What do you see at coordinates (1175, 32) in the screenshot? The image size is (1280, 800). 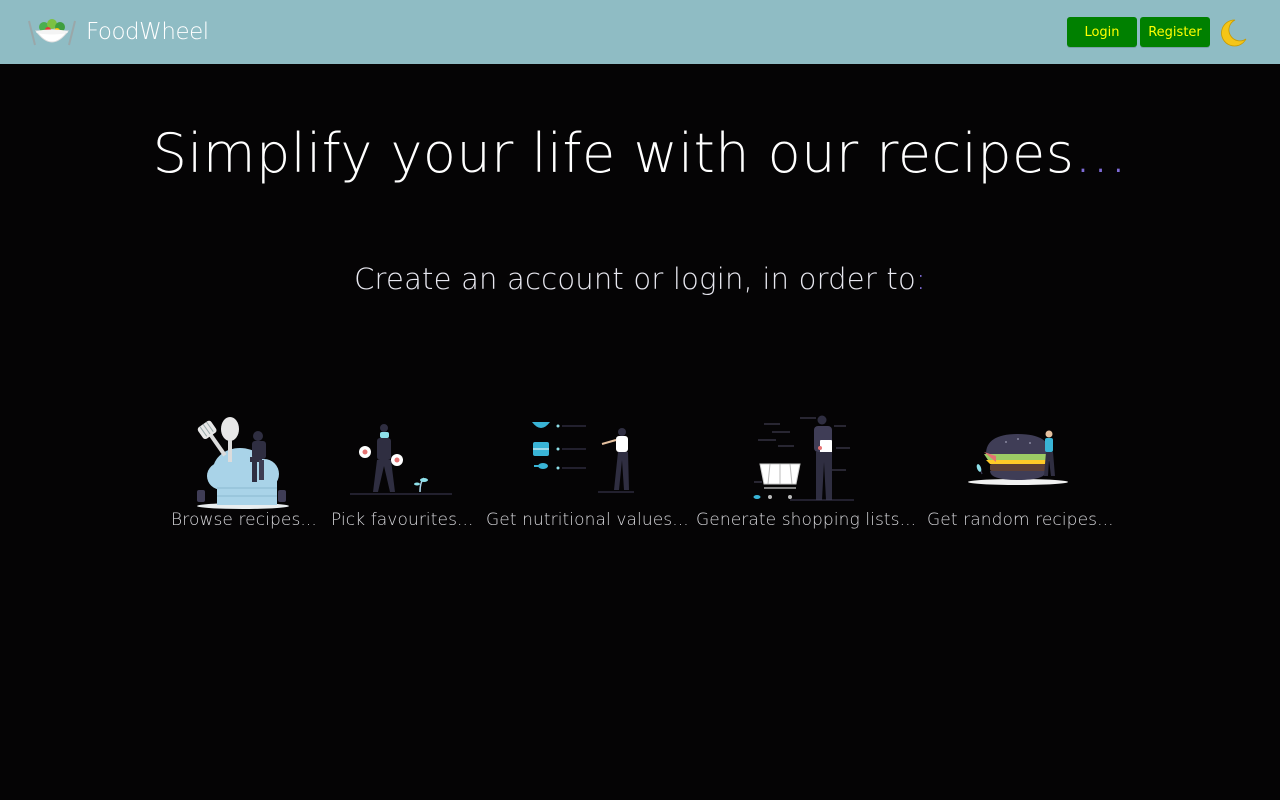 I see `register-button: Register` at bounding box center [1175, 32].